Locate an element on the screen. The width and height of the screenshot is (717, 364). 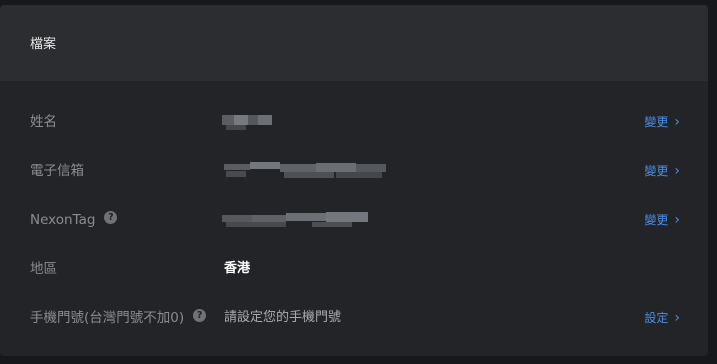
change-email-label: 變更 is located at coordinates (656, 171).